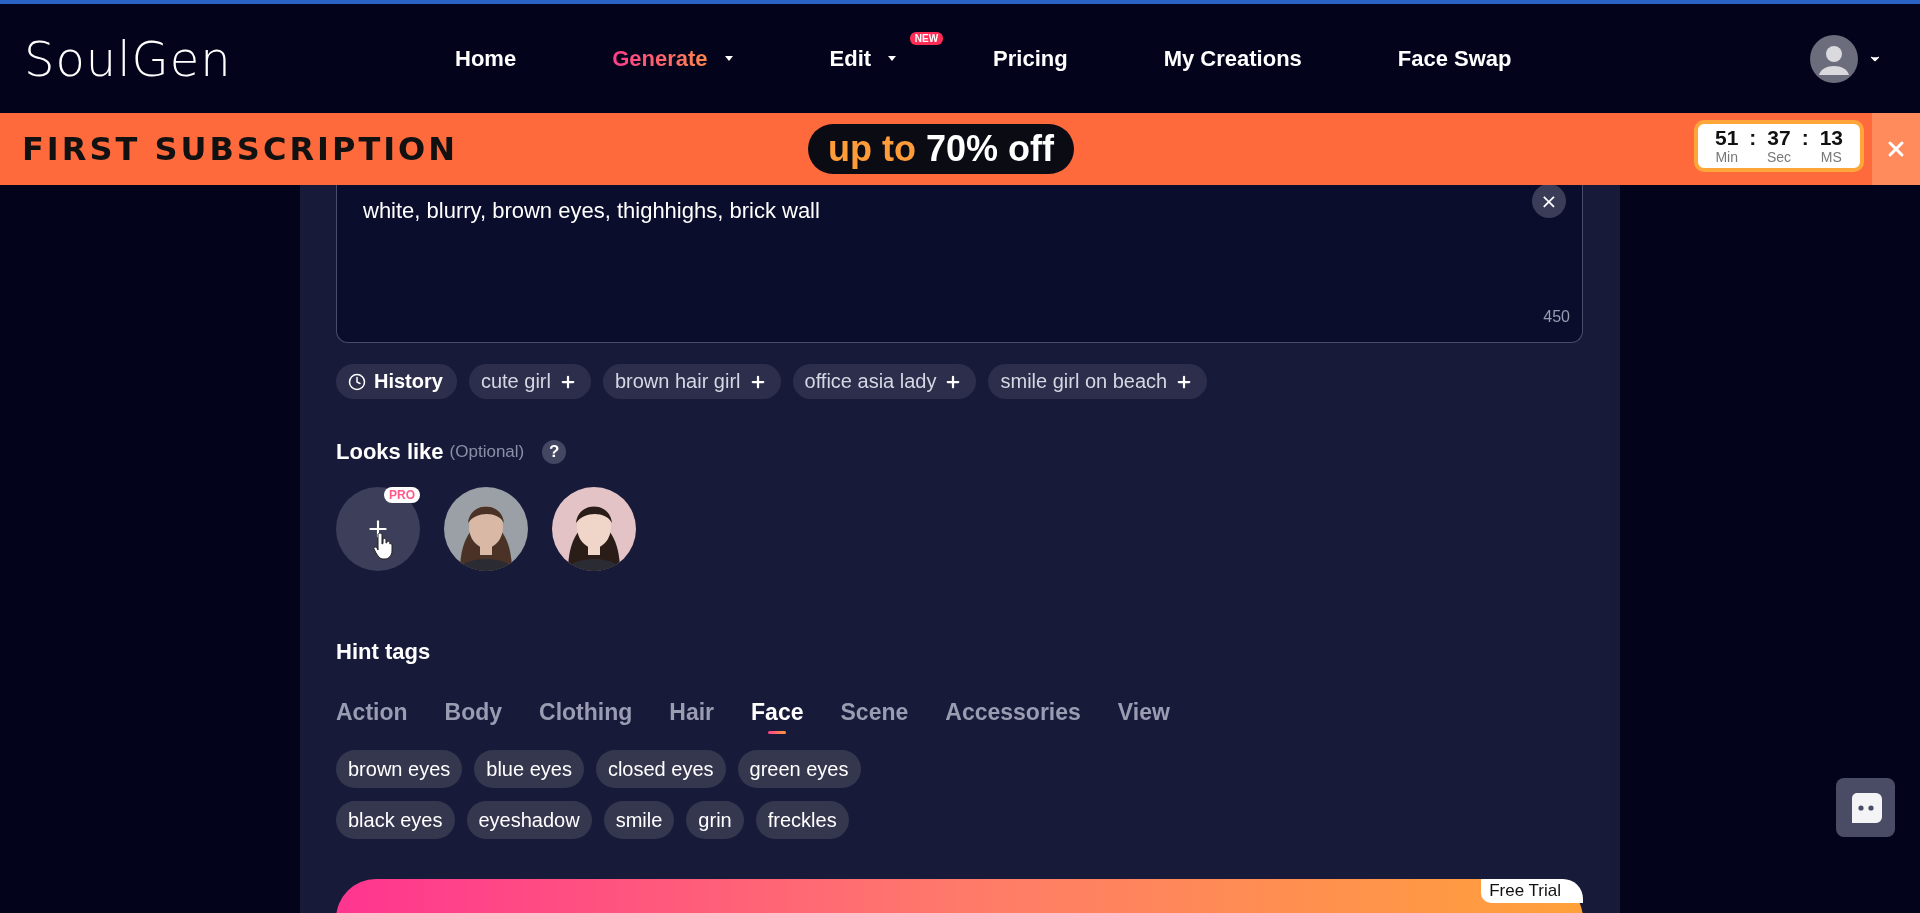 Image resolution: width=1920 pixels, height=913 pixels. What do you see at coordinates (941, 149) in the screenshot?
I see `discount-pill: up to 70% off` at bounding box center [941, 149].